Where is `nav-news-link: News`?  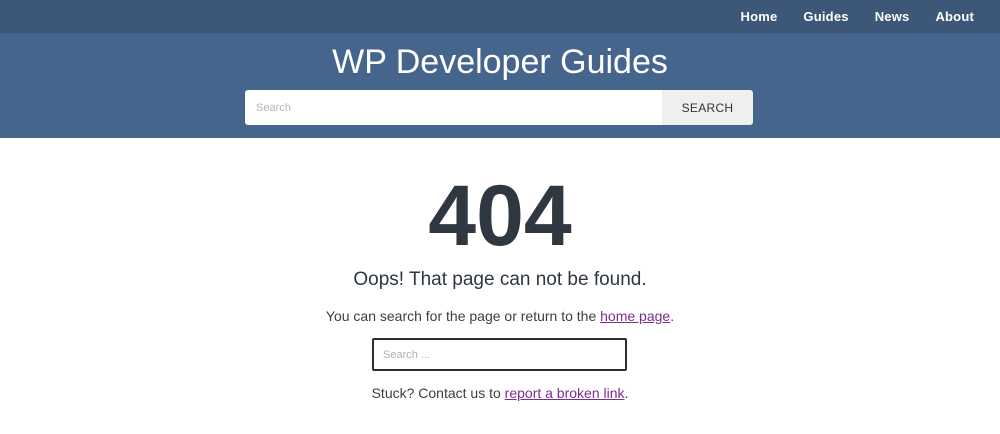 nav-news-link: News is located at coordinates (892, 16).